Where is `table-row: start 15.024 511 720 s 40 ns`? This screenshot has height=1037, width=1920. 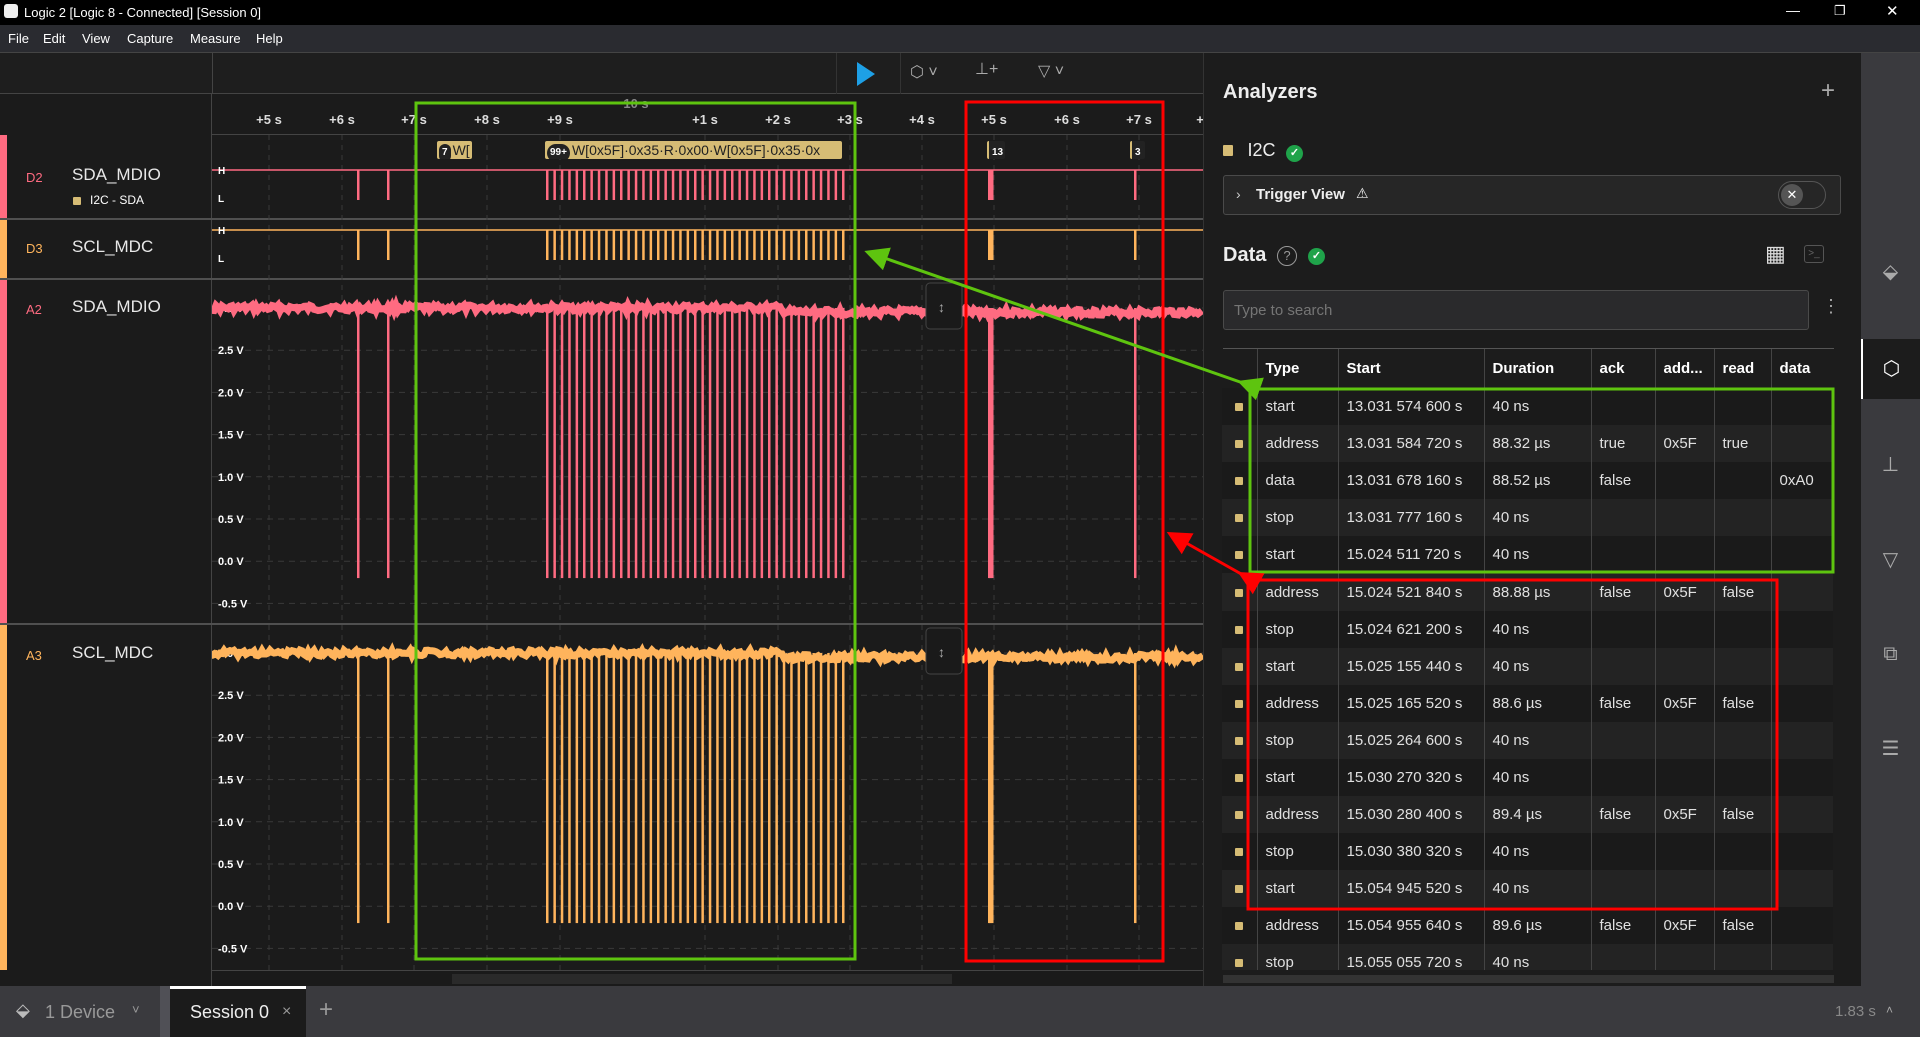 table-row: start 15.024 511 720 s 40 ns is located at coordinates (1527, 555).